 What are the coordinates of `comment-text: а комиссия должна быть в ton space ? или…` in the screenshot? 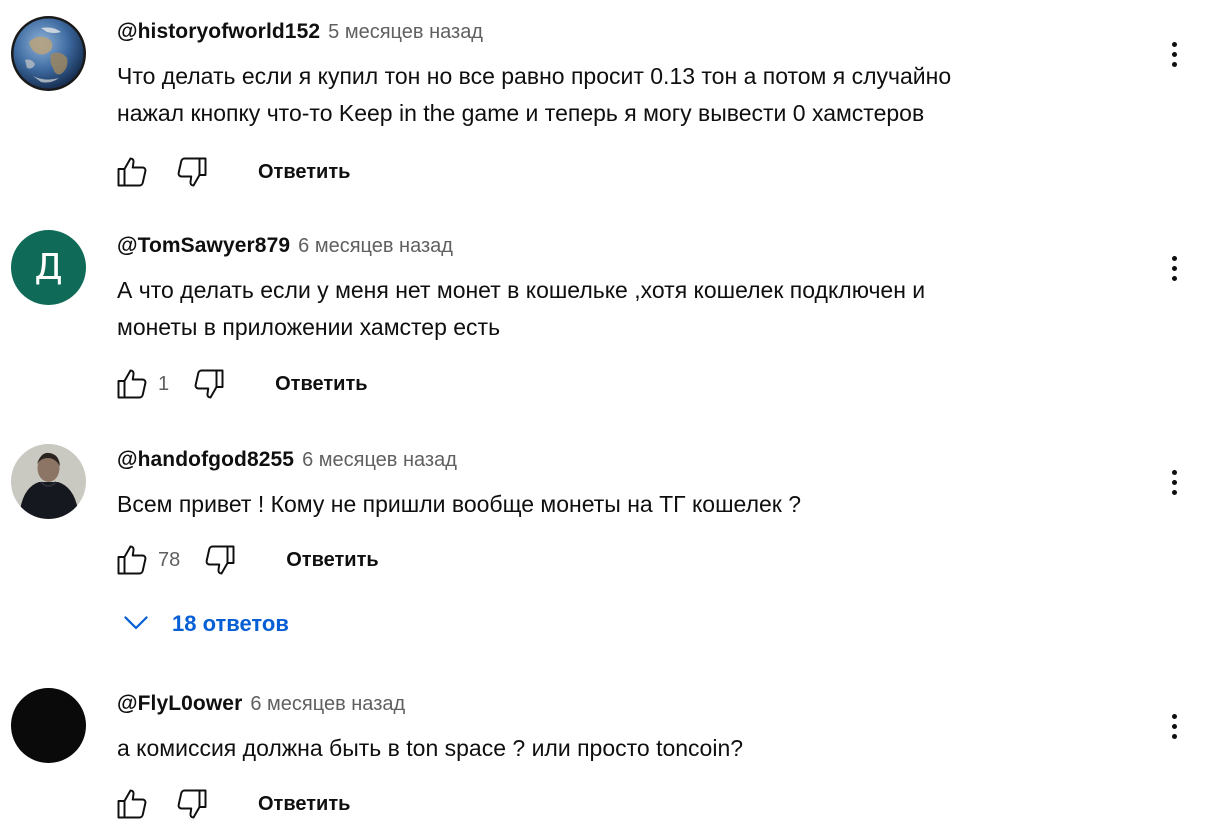 It's located at (617, 748).